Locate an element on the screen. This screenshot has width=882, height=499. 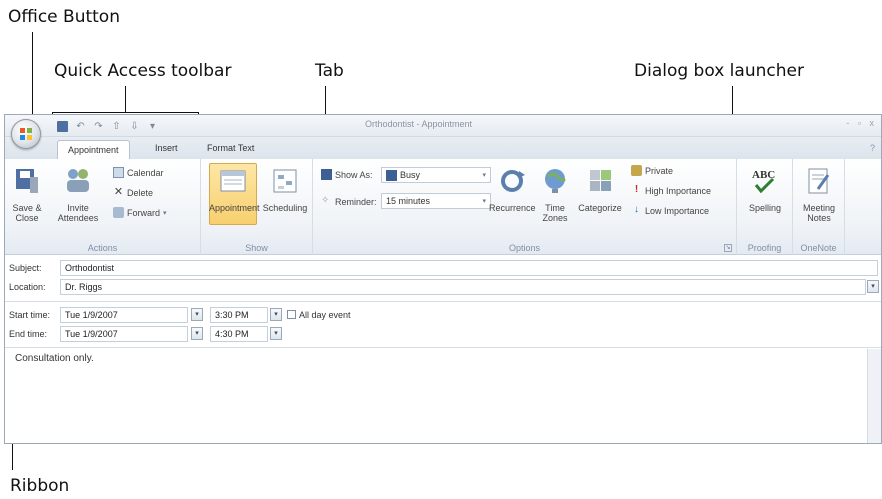
tab-insert: Insert is located at coordinates (166, 148).